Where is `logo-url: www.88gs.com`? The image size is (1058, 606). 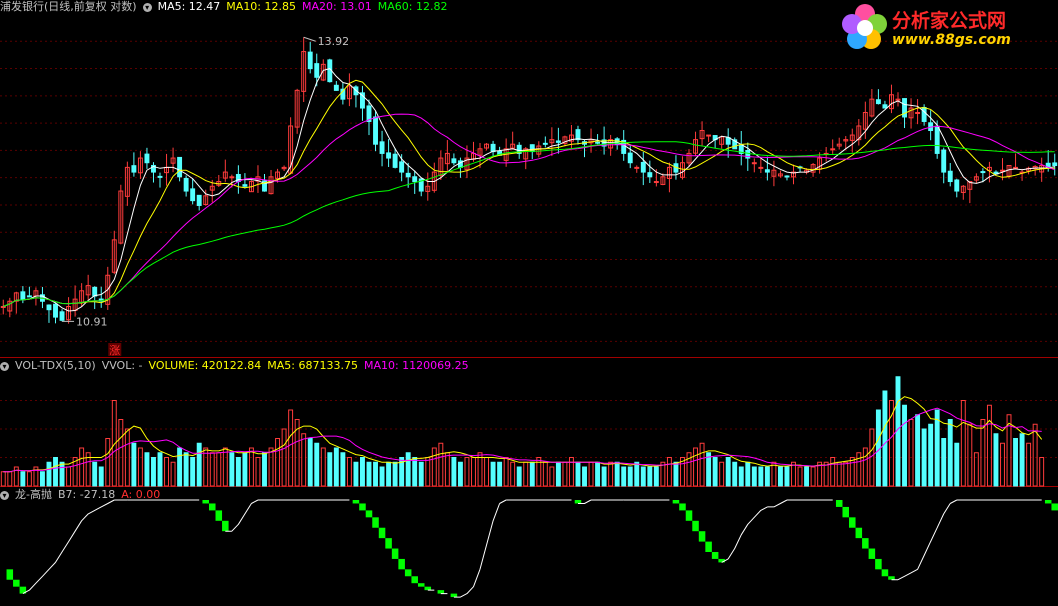
logo-url: www.88gs.com is located at coordinates (951, 40).